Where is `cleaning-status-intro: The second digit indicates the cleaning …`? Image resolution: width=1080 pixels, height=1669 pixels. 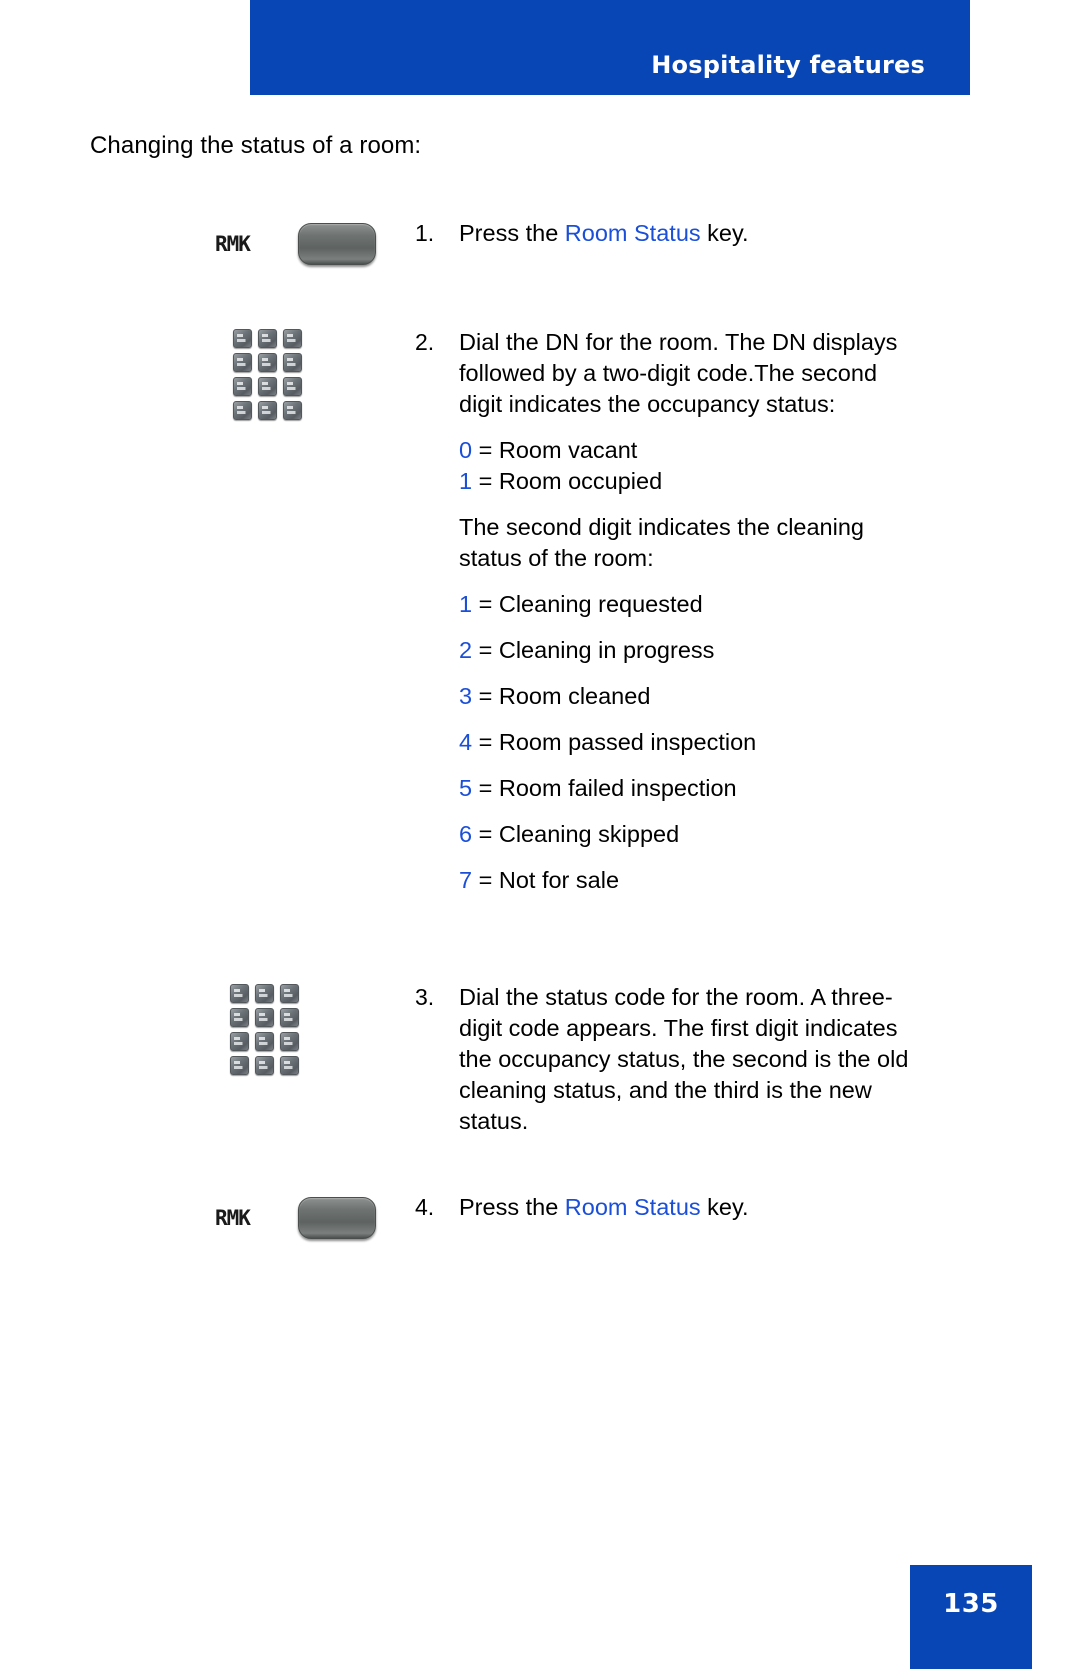
cleaning-status-intro: The second digit indicates the cleaning … is located at coordinates (661, 542).